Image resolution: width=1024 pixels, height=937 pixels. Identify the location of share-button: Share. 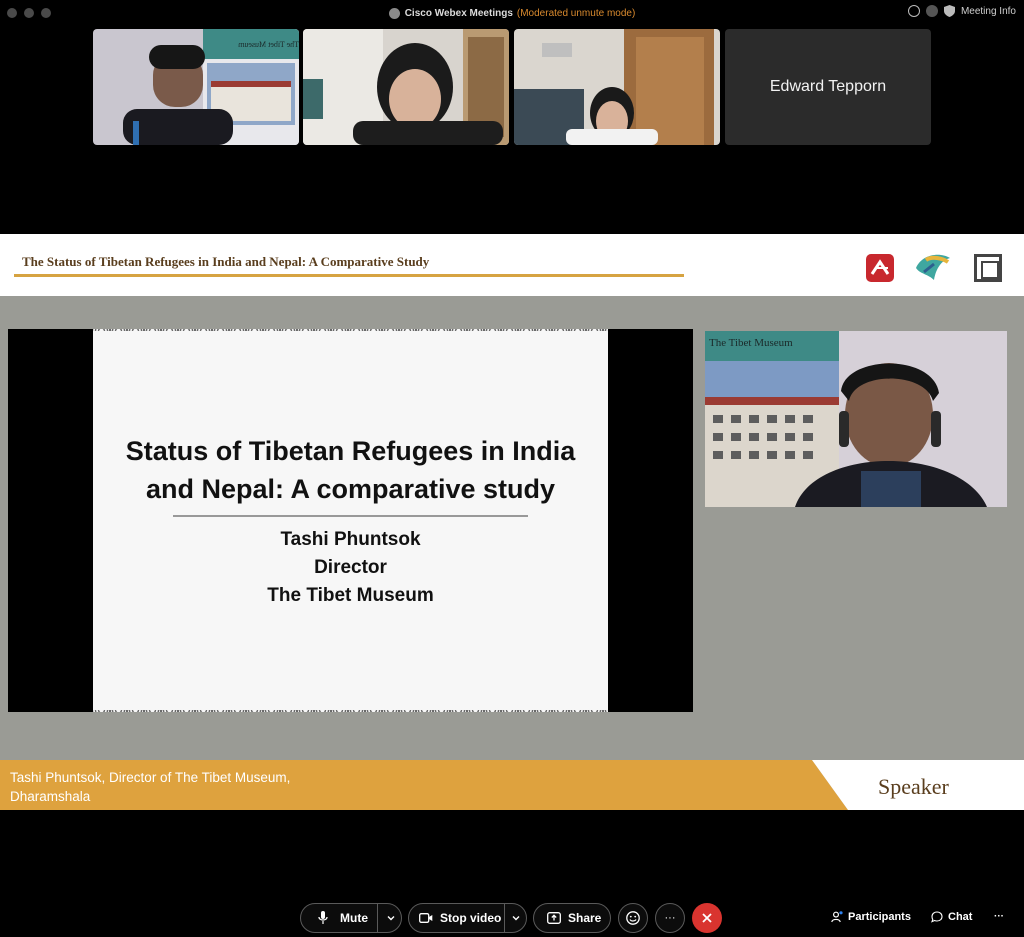
(572, 918).